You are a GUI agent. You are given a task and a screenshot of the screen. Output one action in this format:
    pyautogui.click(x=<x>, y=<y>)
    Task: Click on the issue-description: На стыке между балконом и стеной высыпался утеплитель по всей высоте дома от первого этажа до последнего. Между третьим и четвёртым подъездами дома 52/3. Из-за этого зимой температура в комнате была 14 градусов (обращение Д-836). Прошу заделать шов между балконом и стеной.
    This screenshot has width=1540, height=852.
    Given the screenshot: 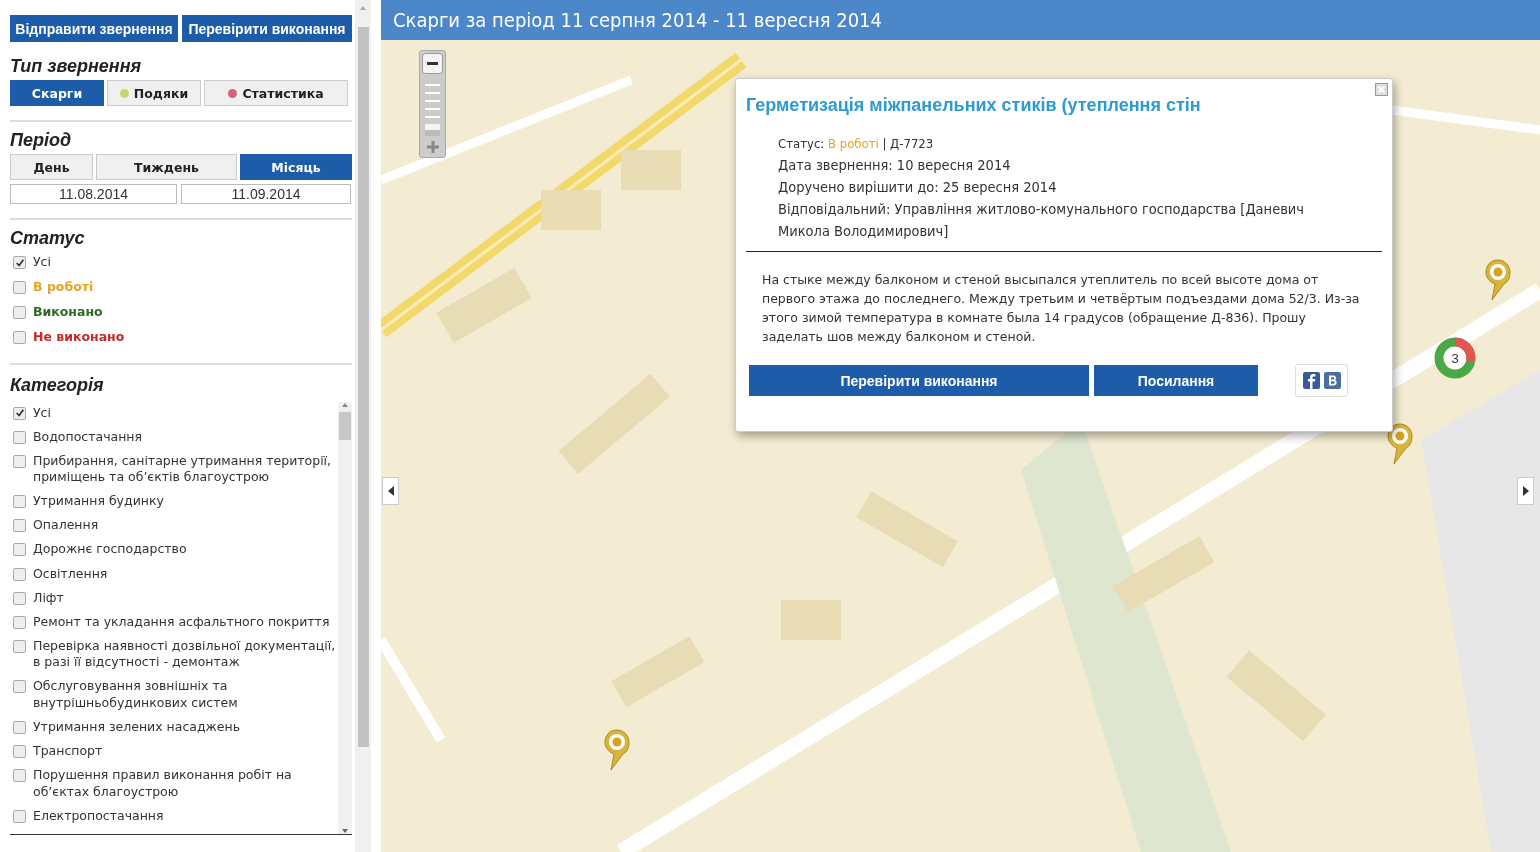 What is the action you would take?
    pyautogui.click(x=1061, y=308)
    